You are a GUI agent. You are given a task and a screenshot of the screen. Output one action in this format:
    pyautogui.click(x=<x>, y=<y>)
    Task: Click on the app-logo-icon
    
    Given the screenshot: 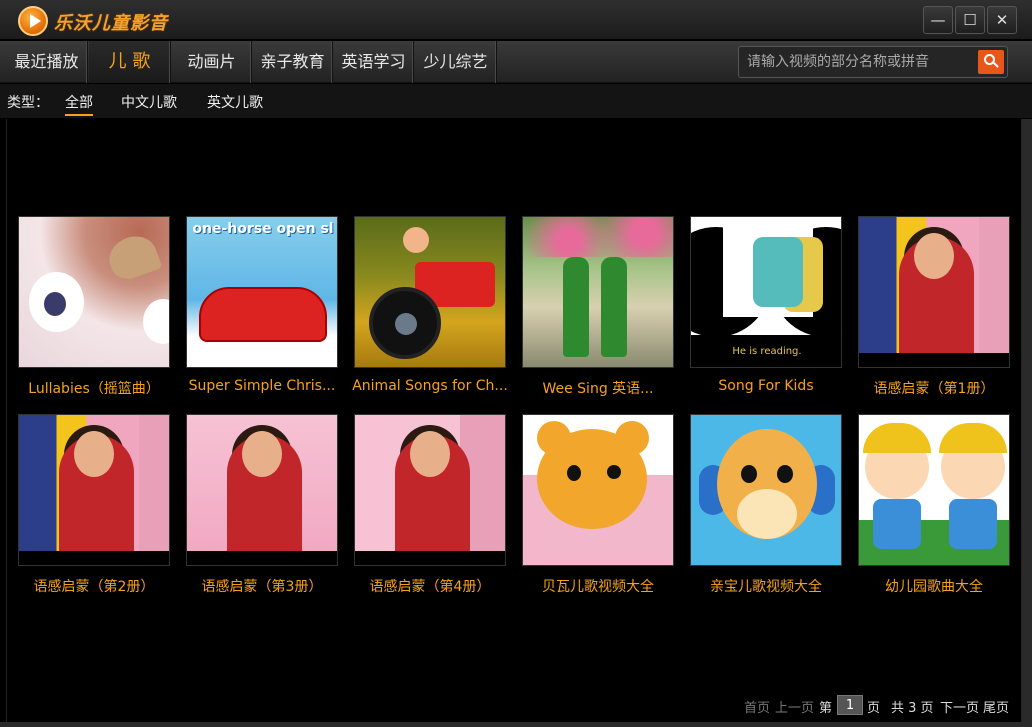 What is the action you would take?
    pyautogui.click(x=33, y=21)
    